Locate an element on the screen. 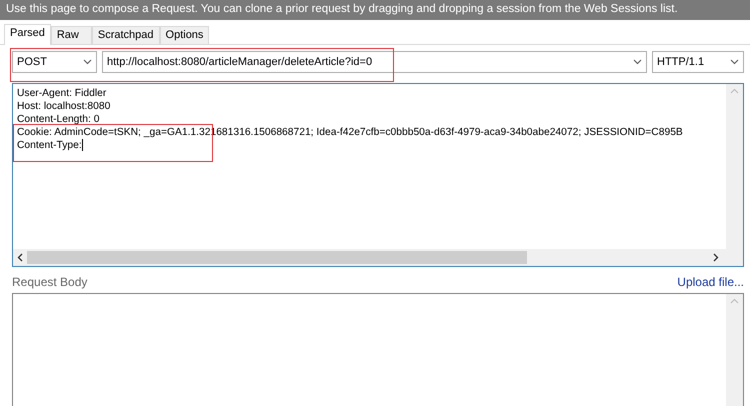 Image resolution: width=750 pixels, height=406 pixels. version-dropdown: HTTP/1.1 is located at coordinates (698, 62).